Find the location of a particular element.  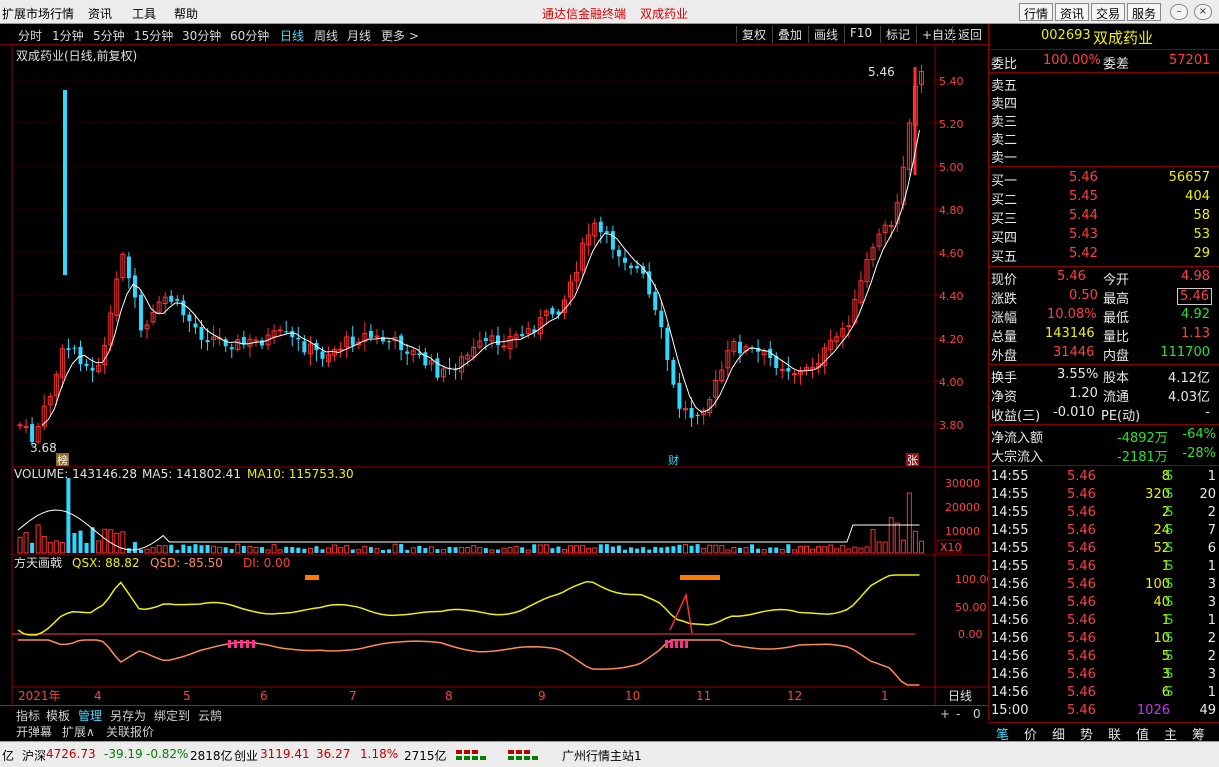

period-tab-intraday: 分时 is located at coordinates (30, 35).